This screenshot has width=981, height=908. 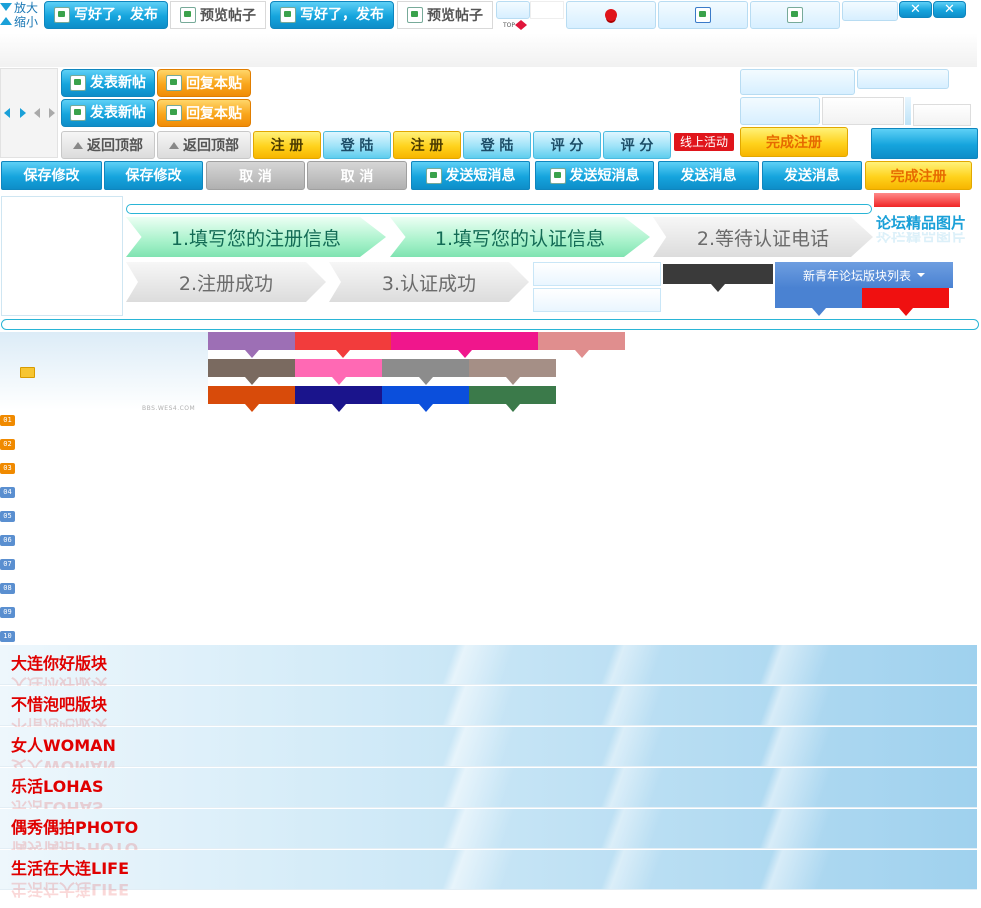 What do you see at coordinates (425, 399) in the screenshot?
I see `swatch-blue` at bounding box center [425, 399].